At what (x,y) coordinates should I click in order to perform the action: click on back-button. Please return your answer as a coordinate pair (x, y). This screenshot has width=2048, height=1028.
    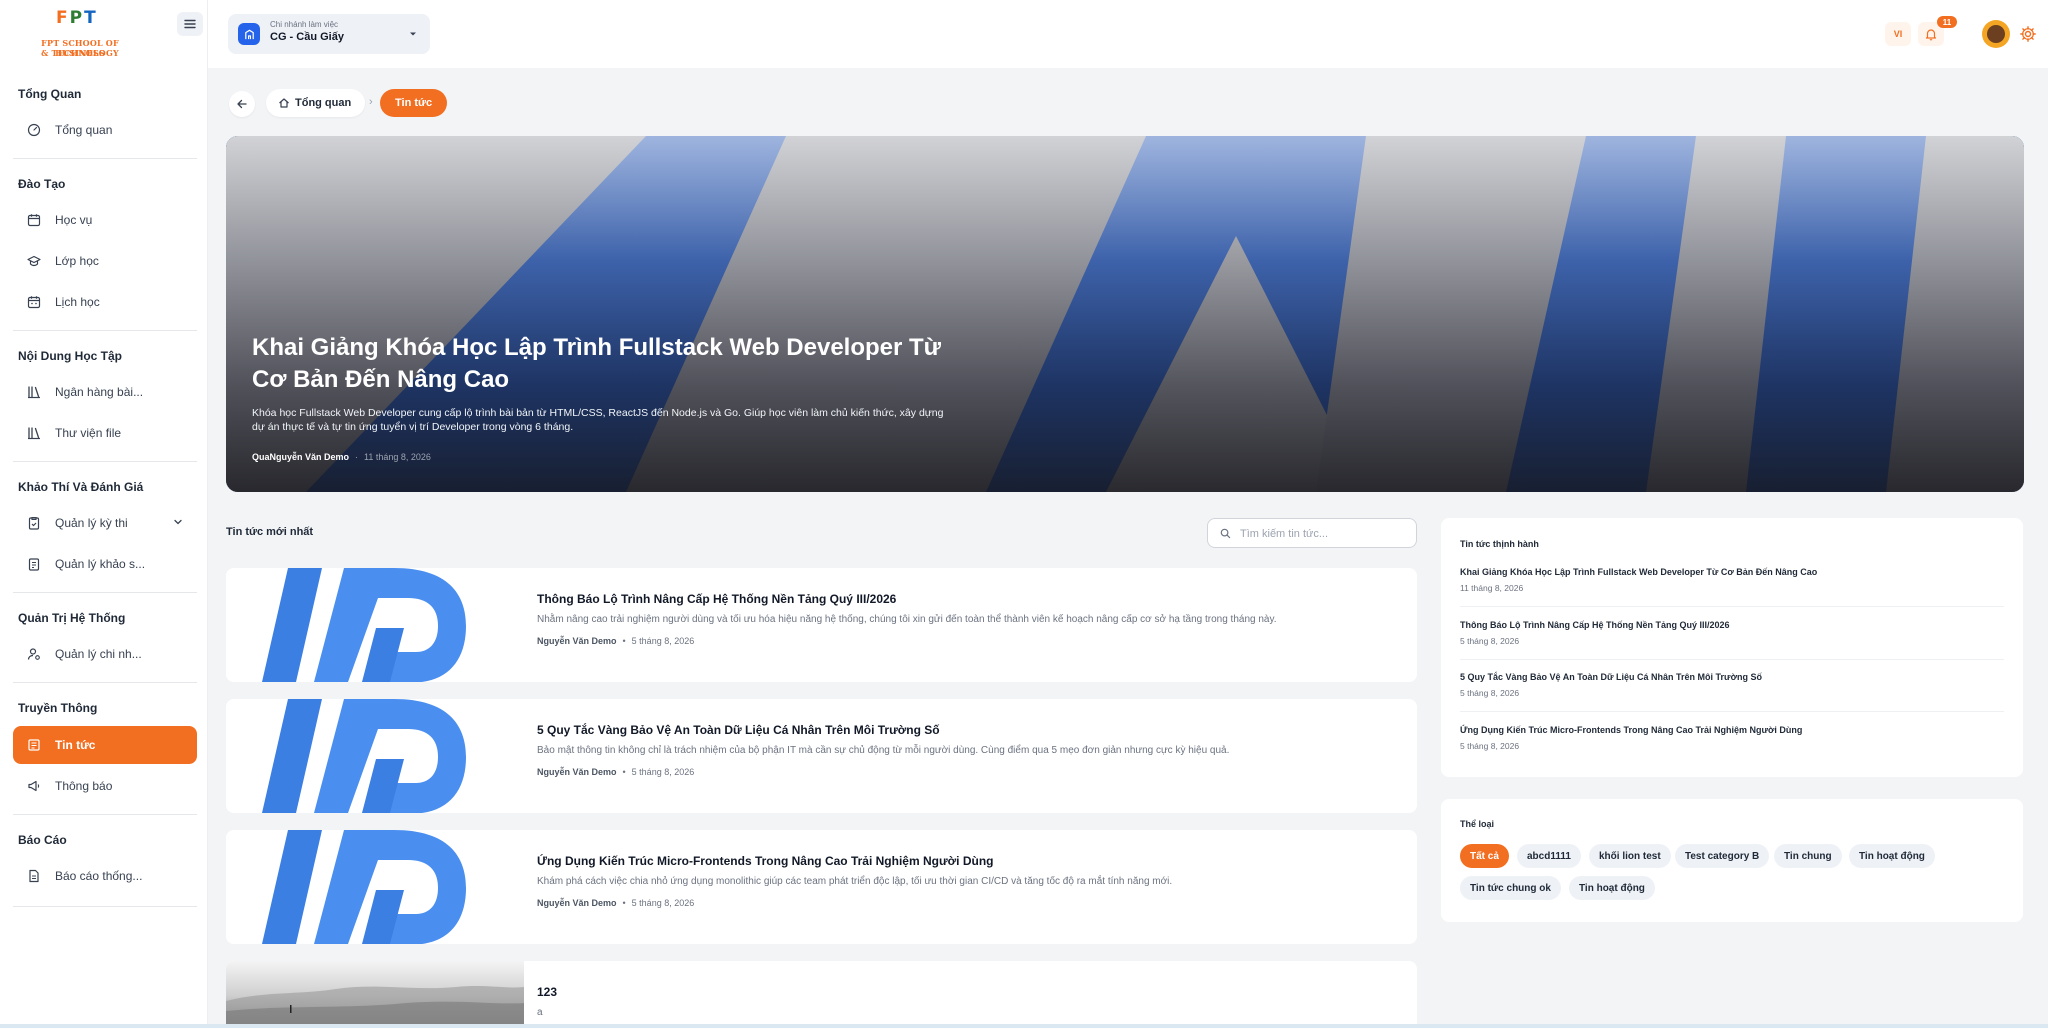
    Looking at the image, I should click on (242, 104).